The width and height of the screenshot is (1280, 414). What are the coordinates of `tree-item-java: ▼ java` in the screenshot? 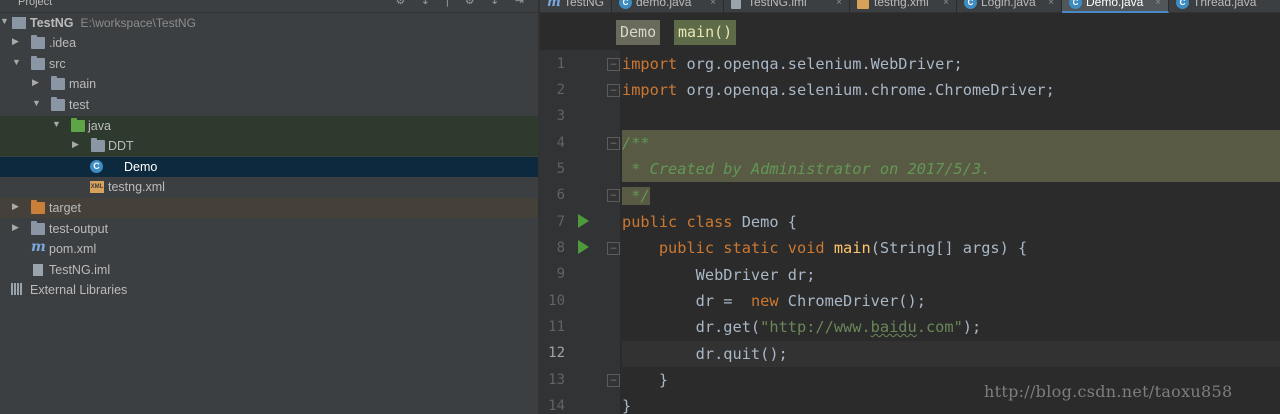 It's located at (269, 126).